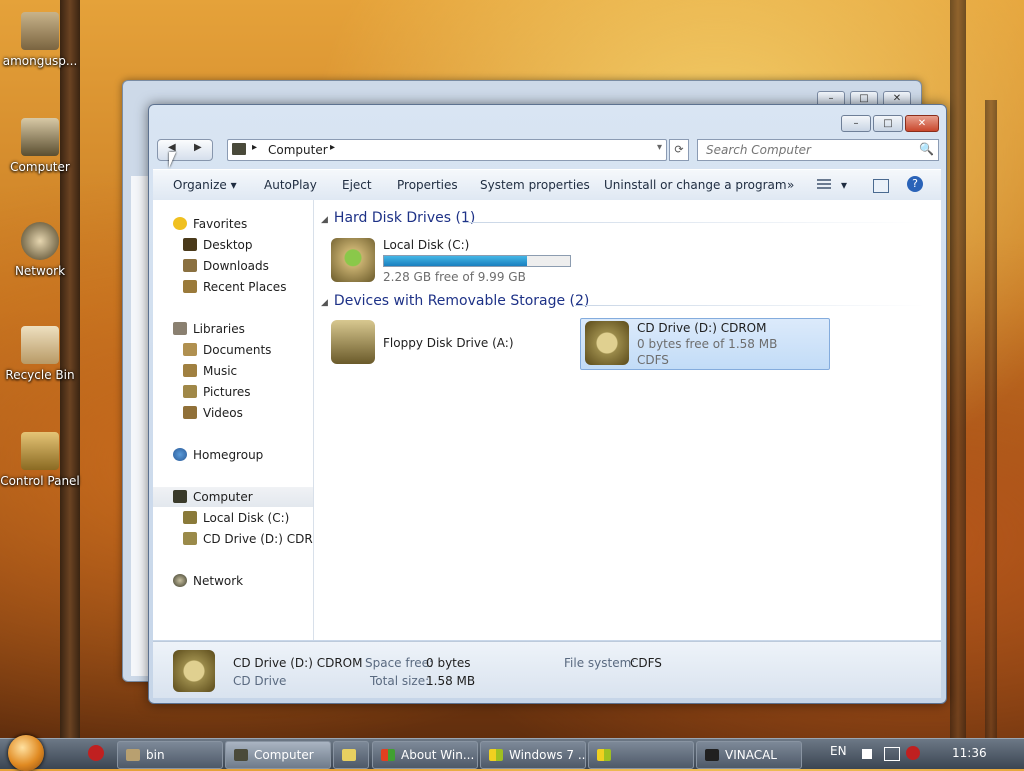  I want to click on recycle-bin-icon, so click(40, 345).